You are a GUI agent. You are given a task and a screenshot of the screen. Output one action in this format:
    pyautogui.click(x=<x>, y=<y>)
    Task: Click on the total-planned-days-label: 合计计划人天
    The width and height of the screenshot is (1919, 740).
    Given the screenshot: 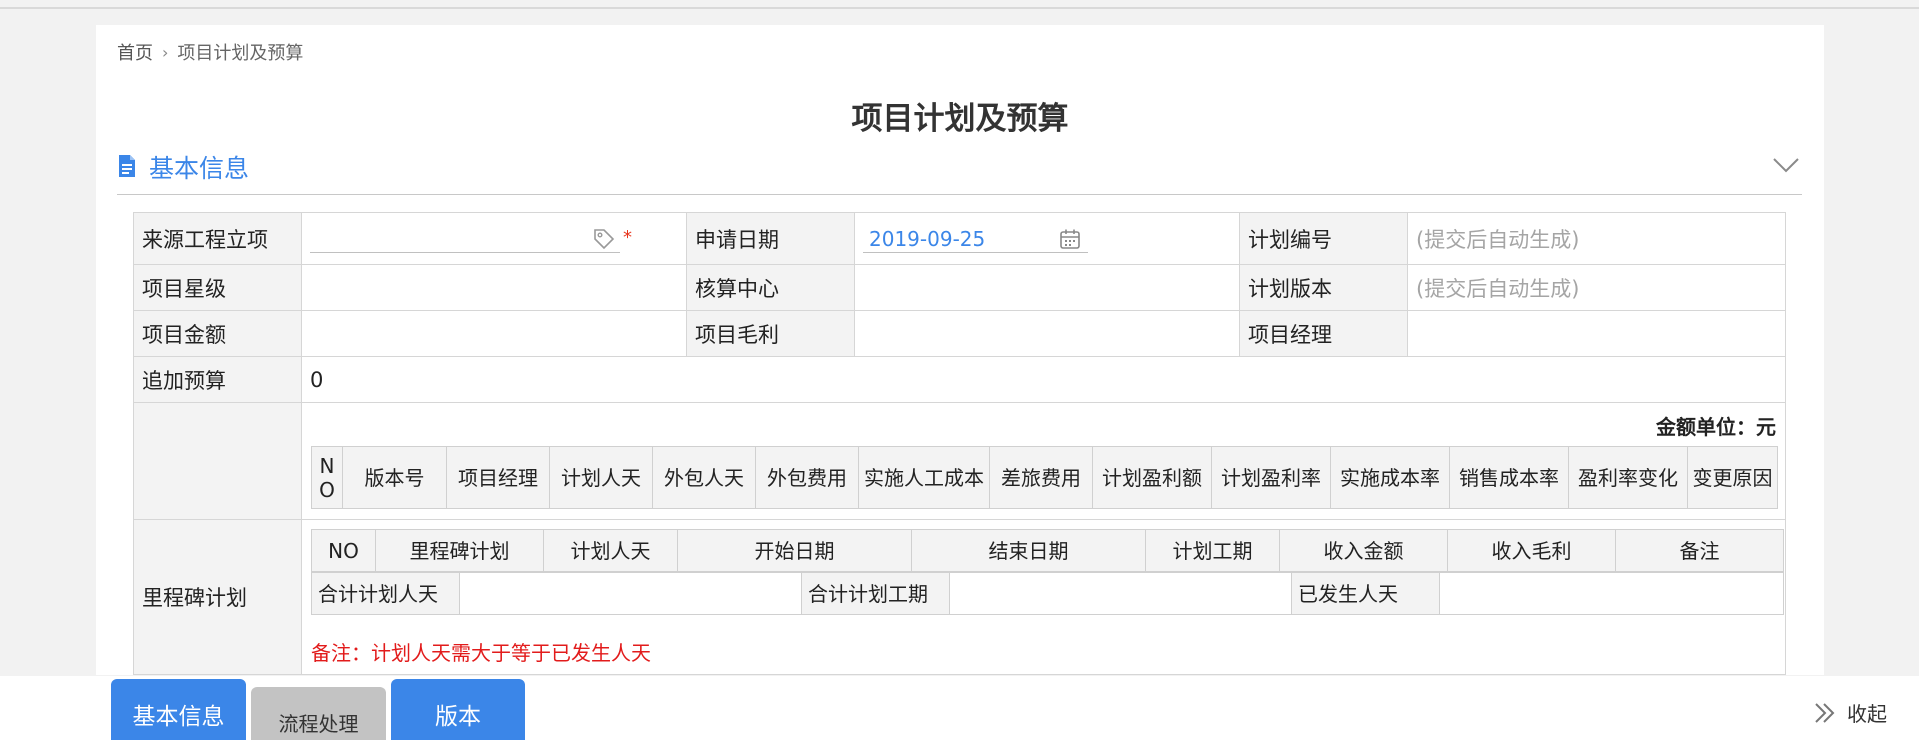 What is the action you would take?
    pyautogui.click(x=385, y=593)
    